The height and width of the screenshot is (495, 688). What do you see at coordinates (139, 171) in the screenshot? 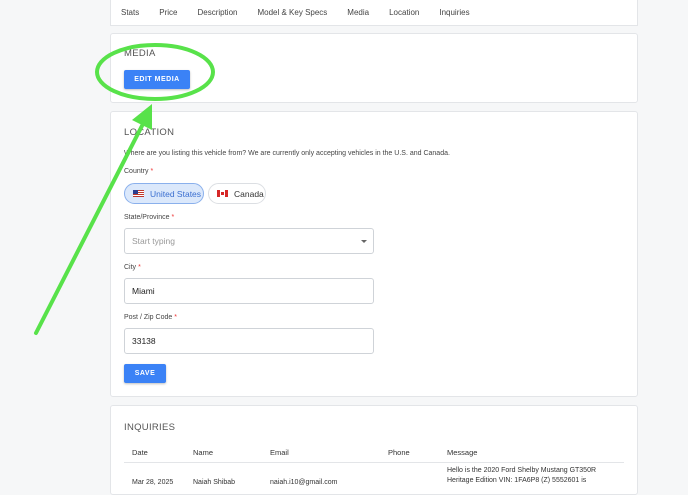
I see `country-label: Country *` at bounding box center [139, 171].